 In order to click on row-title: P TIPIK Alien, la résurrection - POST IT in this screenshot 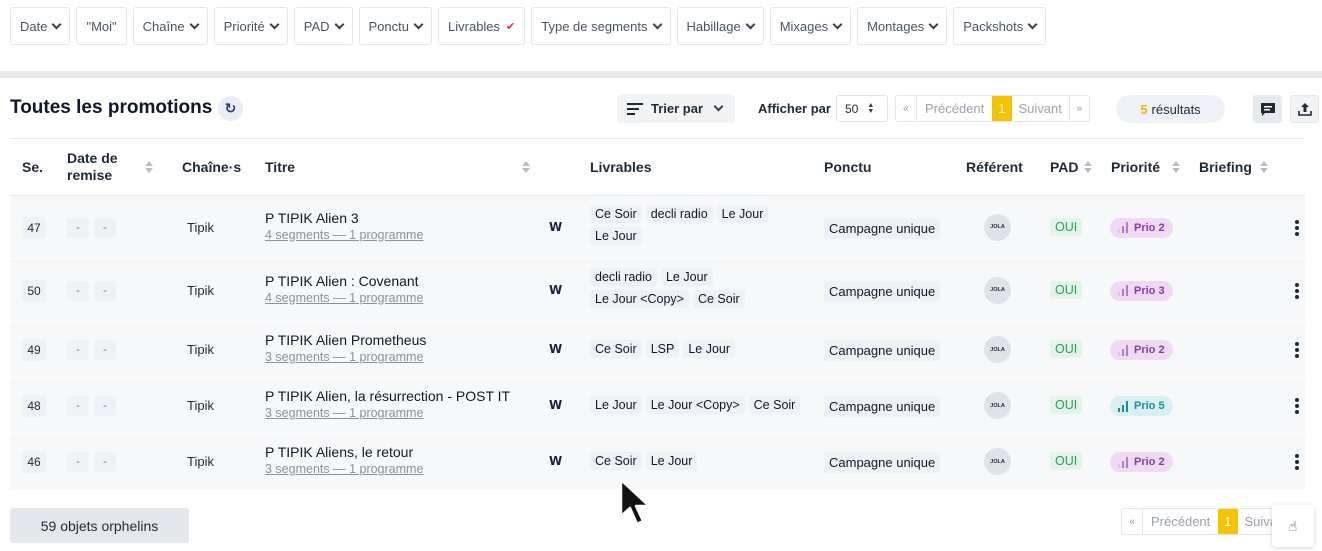, I will do `click(387, 396)`.